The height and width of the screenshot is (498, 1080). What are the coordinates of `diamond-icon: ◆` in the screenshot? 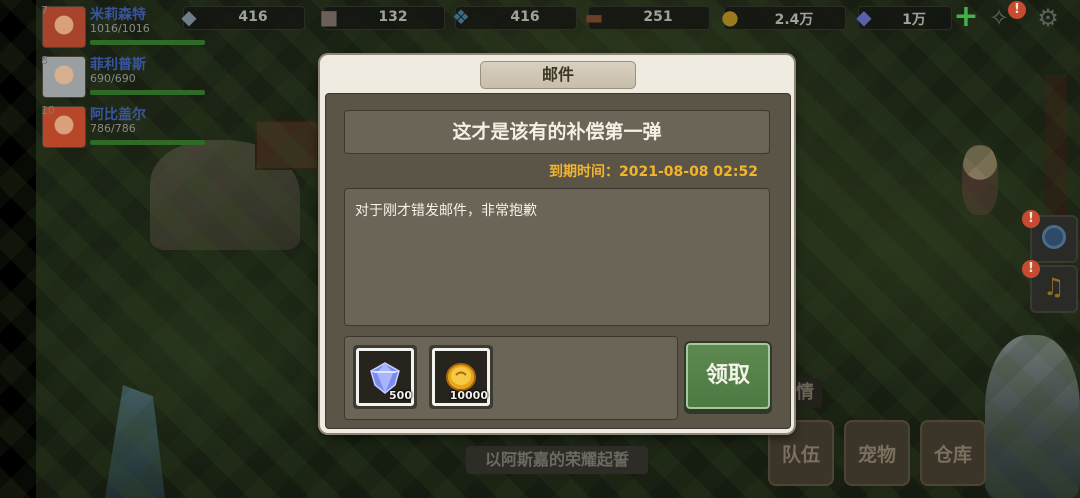 It's located at (864, 17).